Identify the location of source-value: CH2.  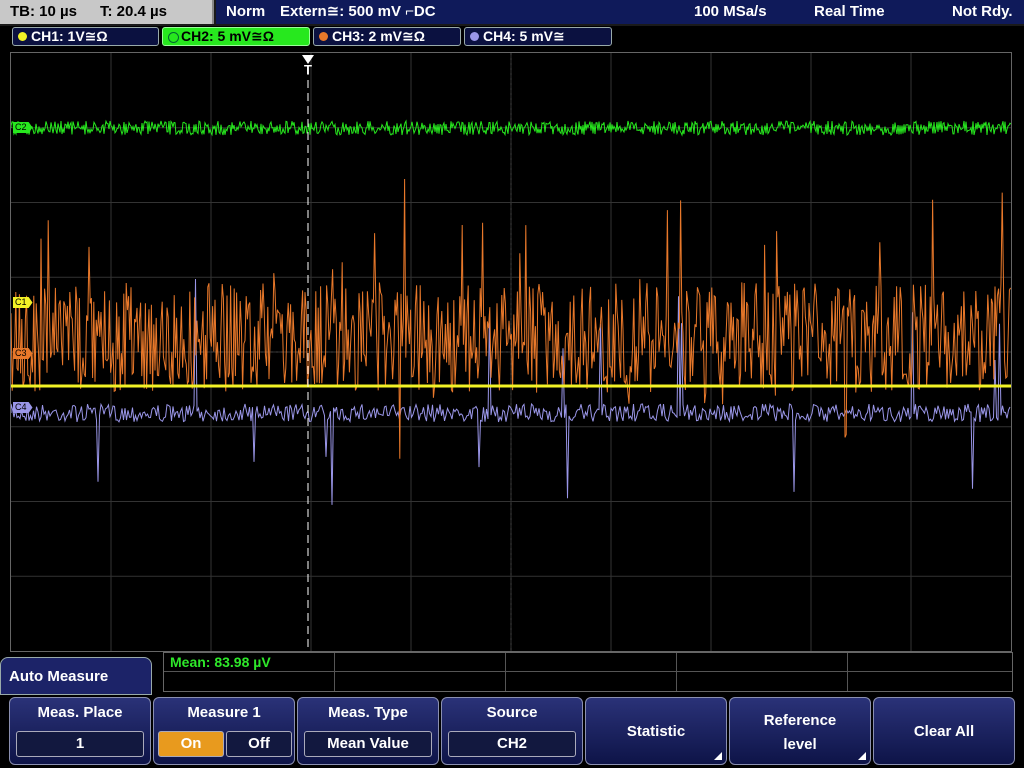
(512, 744).